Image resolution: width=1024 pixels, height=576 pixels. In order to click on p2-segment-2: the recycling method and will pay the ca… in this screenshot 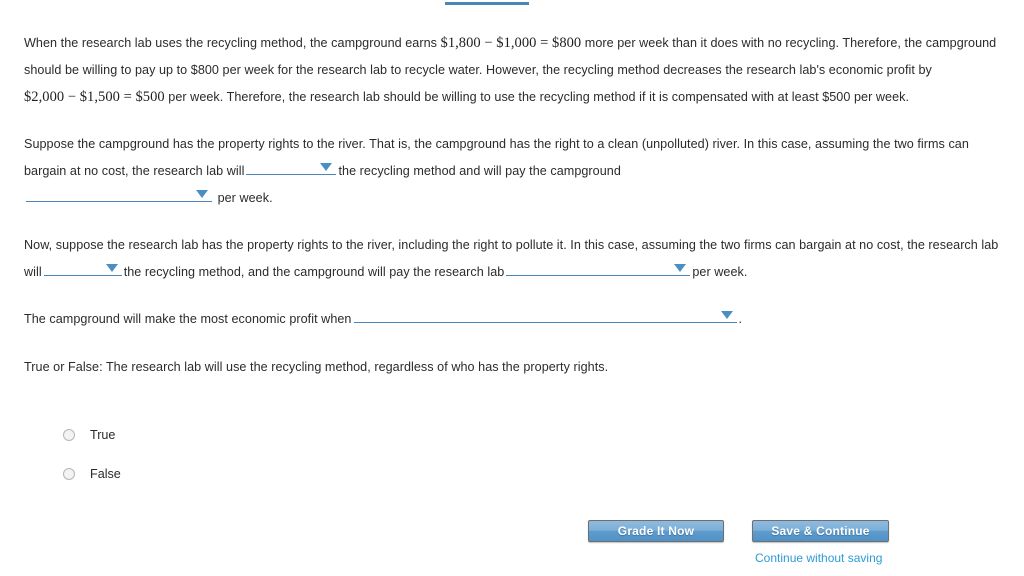, I will do `click(479, 171)`.